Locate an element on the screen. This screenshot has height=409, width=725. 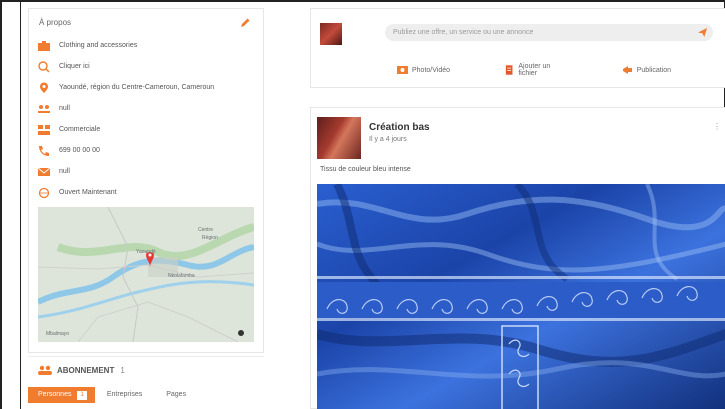
info-row-phone: 699 00 00 00 is located at coordinates (147, 150).